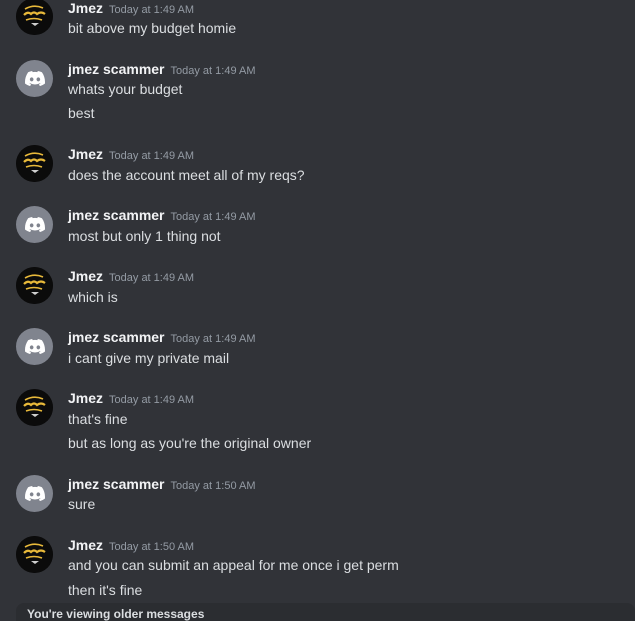  What do you see at coordinates (98, 419) in the screenshot?
I see `message-text: that's fine` at bounding box center [98, 419].